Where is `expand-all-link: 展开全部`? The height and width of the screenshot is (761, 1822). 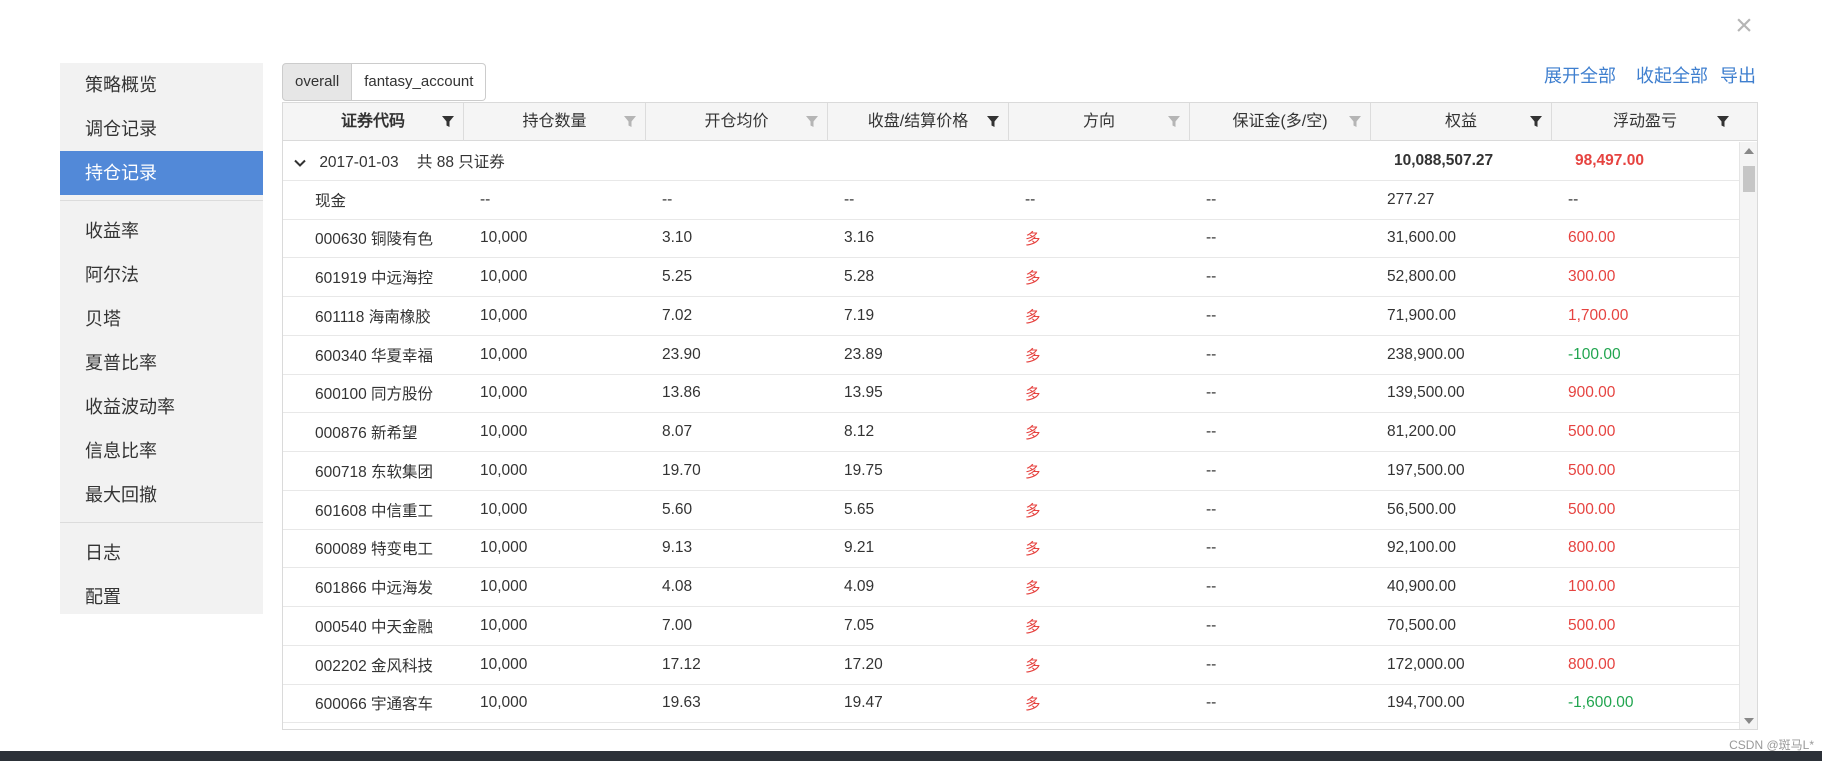
expand-all-link: 展开全部 is located at coordinates (1580, 75).